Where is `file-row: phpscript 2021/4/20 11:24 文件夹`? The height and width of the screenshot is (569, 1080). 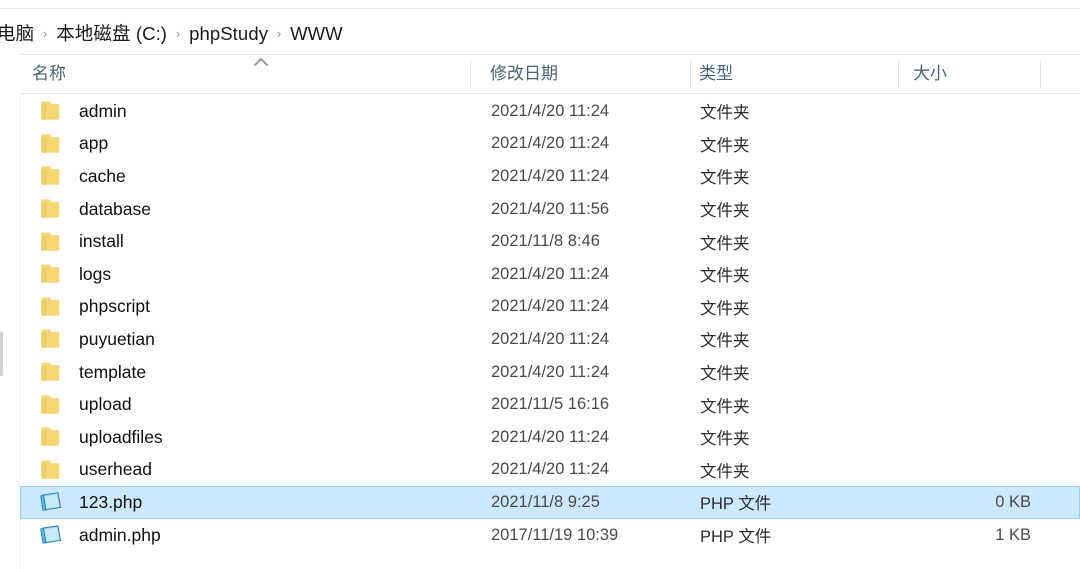 file-row: phpscript 2021/4/20 11:24 文件夹 is located at coordinates (550, 307).